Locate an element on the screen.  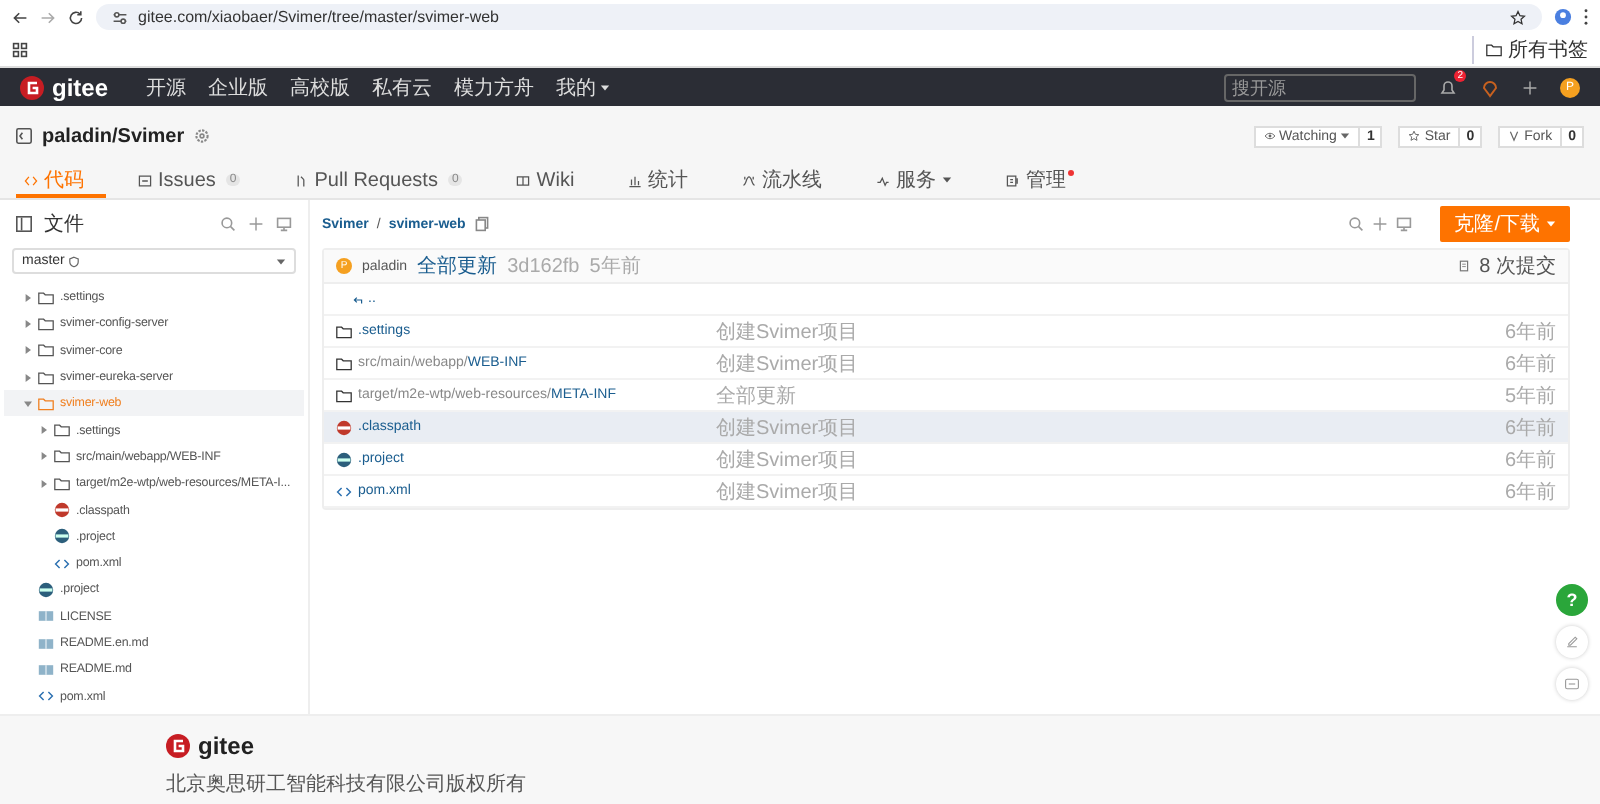
nav-link: 高校版 is located at coordinates (320, 87).